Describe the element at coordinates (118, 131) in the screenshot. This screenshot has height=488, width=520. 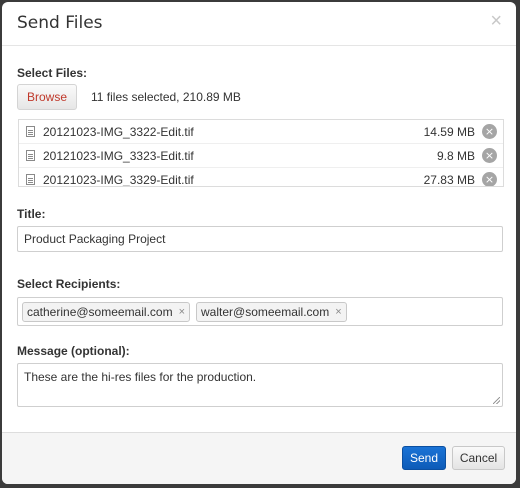
I see `file-name: 20121023-IMG_3322-Edit.tif` at that location.